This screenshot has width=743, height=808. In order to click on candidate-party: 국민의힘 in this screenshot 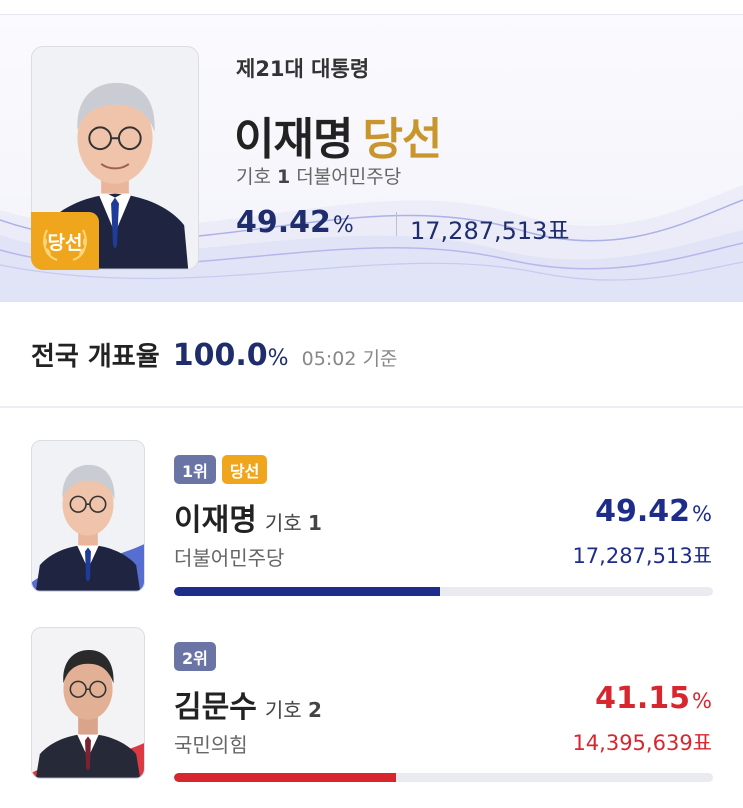, I will do `click(211, 745)`.